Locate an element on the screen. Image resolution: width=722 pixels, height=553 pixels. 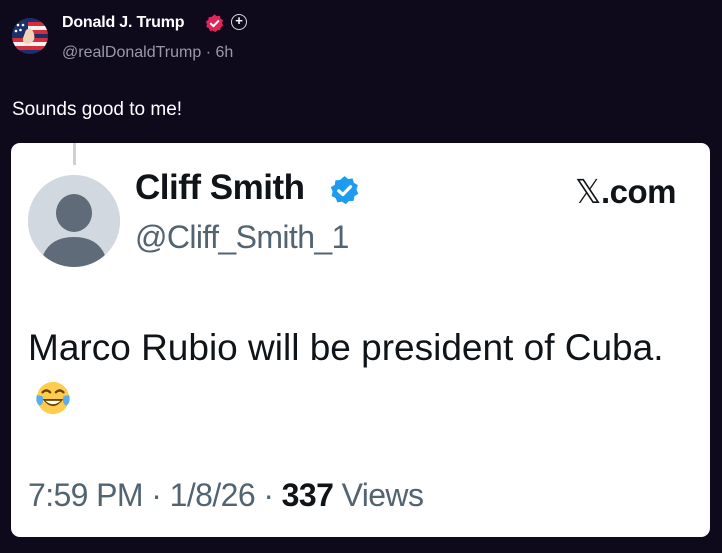
quoted-post-time: 7:59 PM is located at coordinates (86, 495).